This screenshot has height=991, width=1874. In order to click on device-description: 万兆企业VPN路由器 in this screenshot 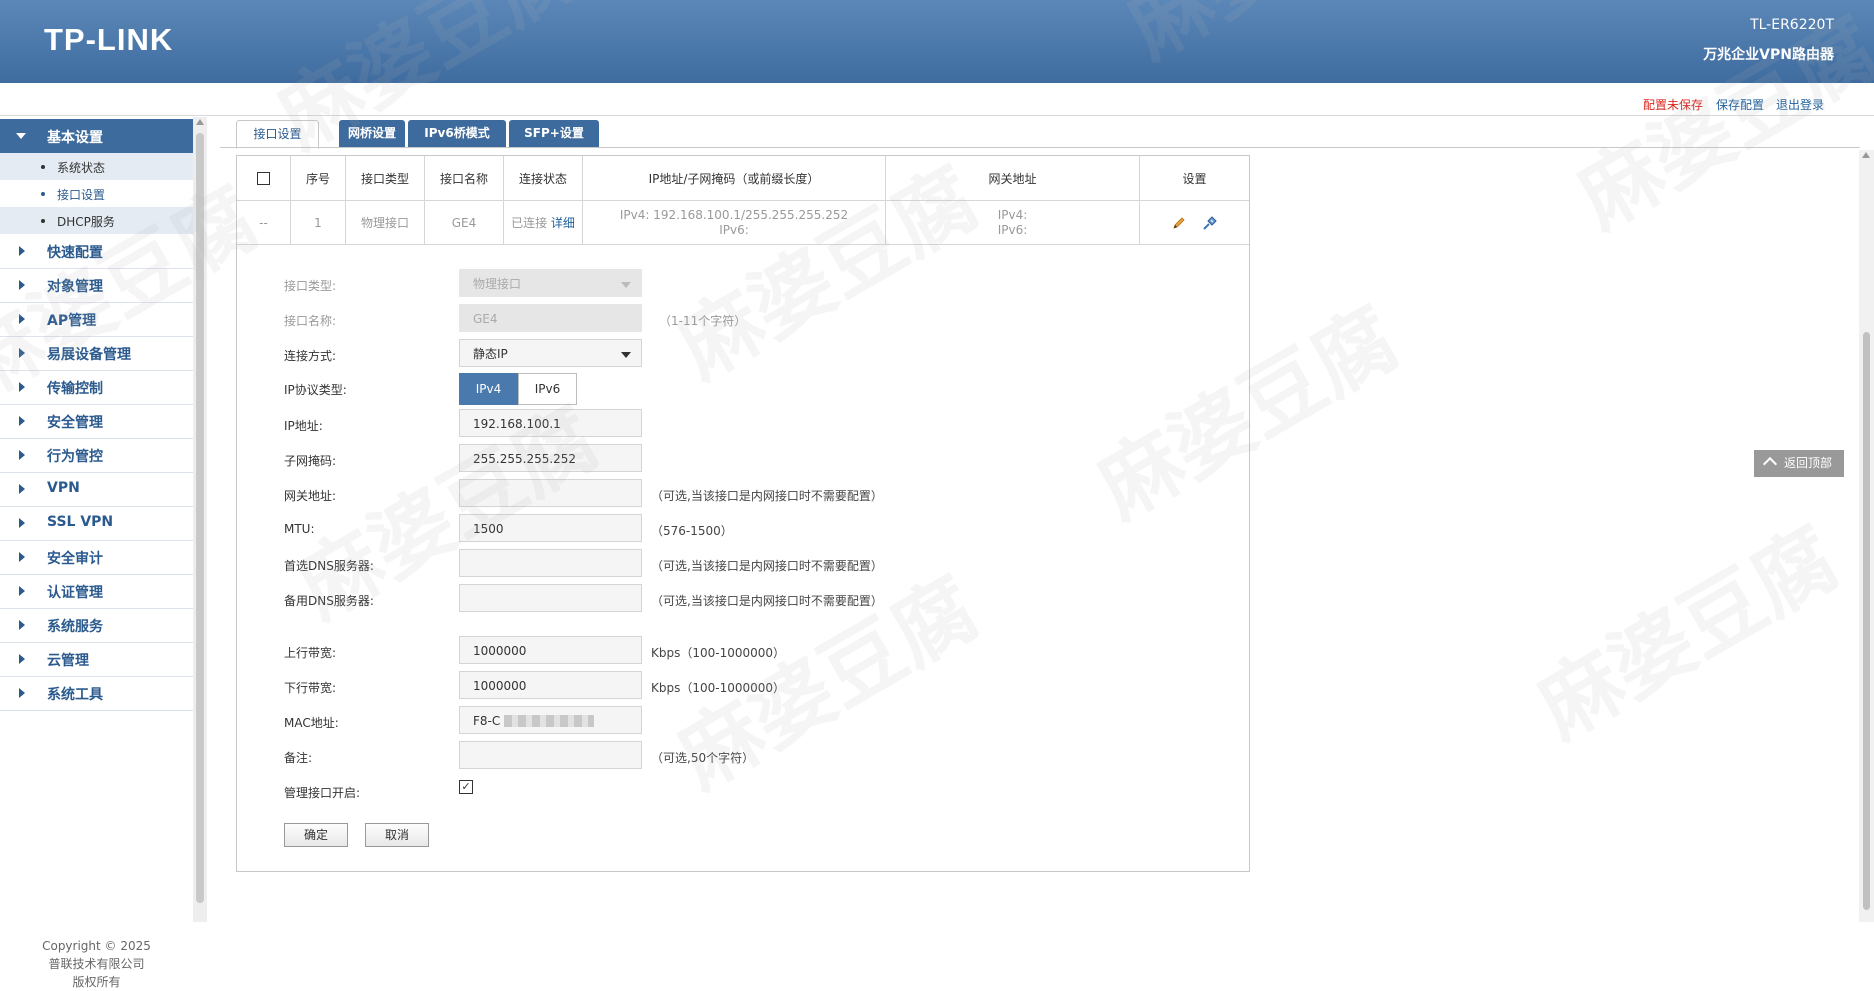, I will do `click(1768, 54)`.